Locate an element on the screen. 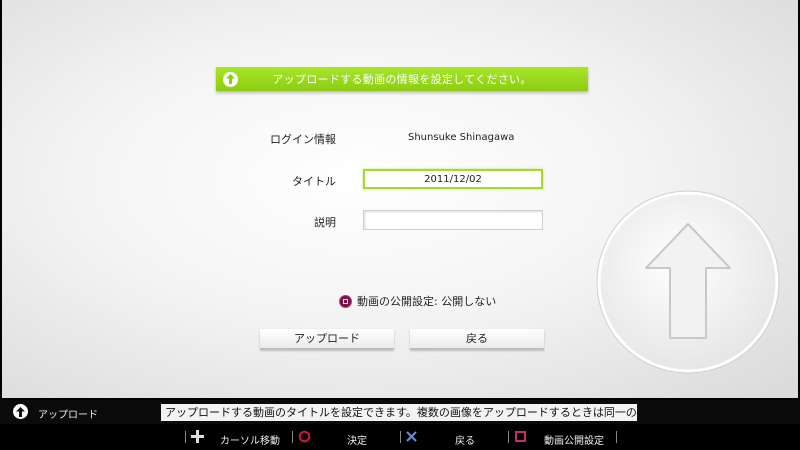  status-label: アップロード is located at coordinates (68, 415).